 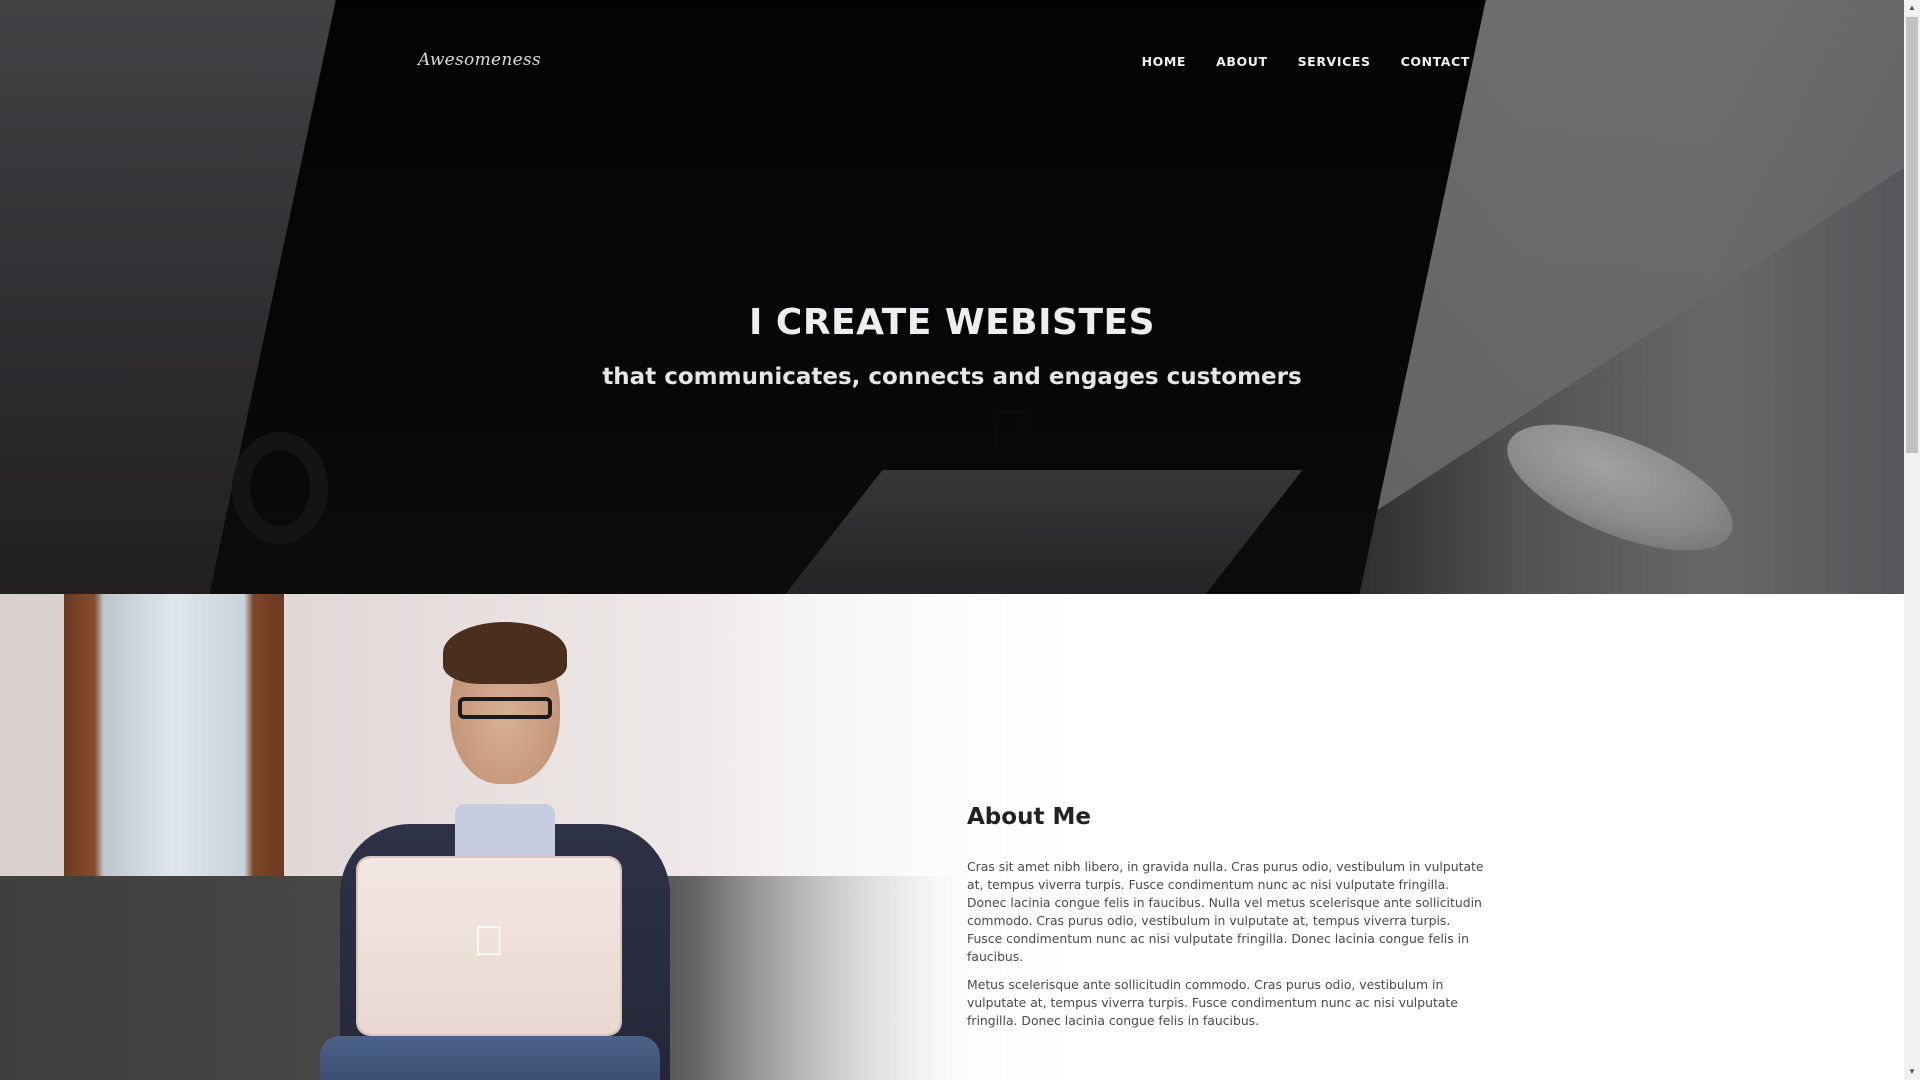 I want to click on nav-link-home: HOME, so click(x=1164, y=61).